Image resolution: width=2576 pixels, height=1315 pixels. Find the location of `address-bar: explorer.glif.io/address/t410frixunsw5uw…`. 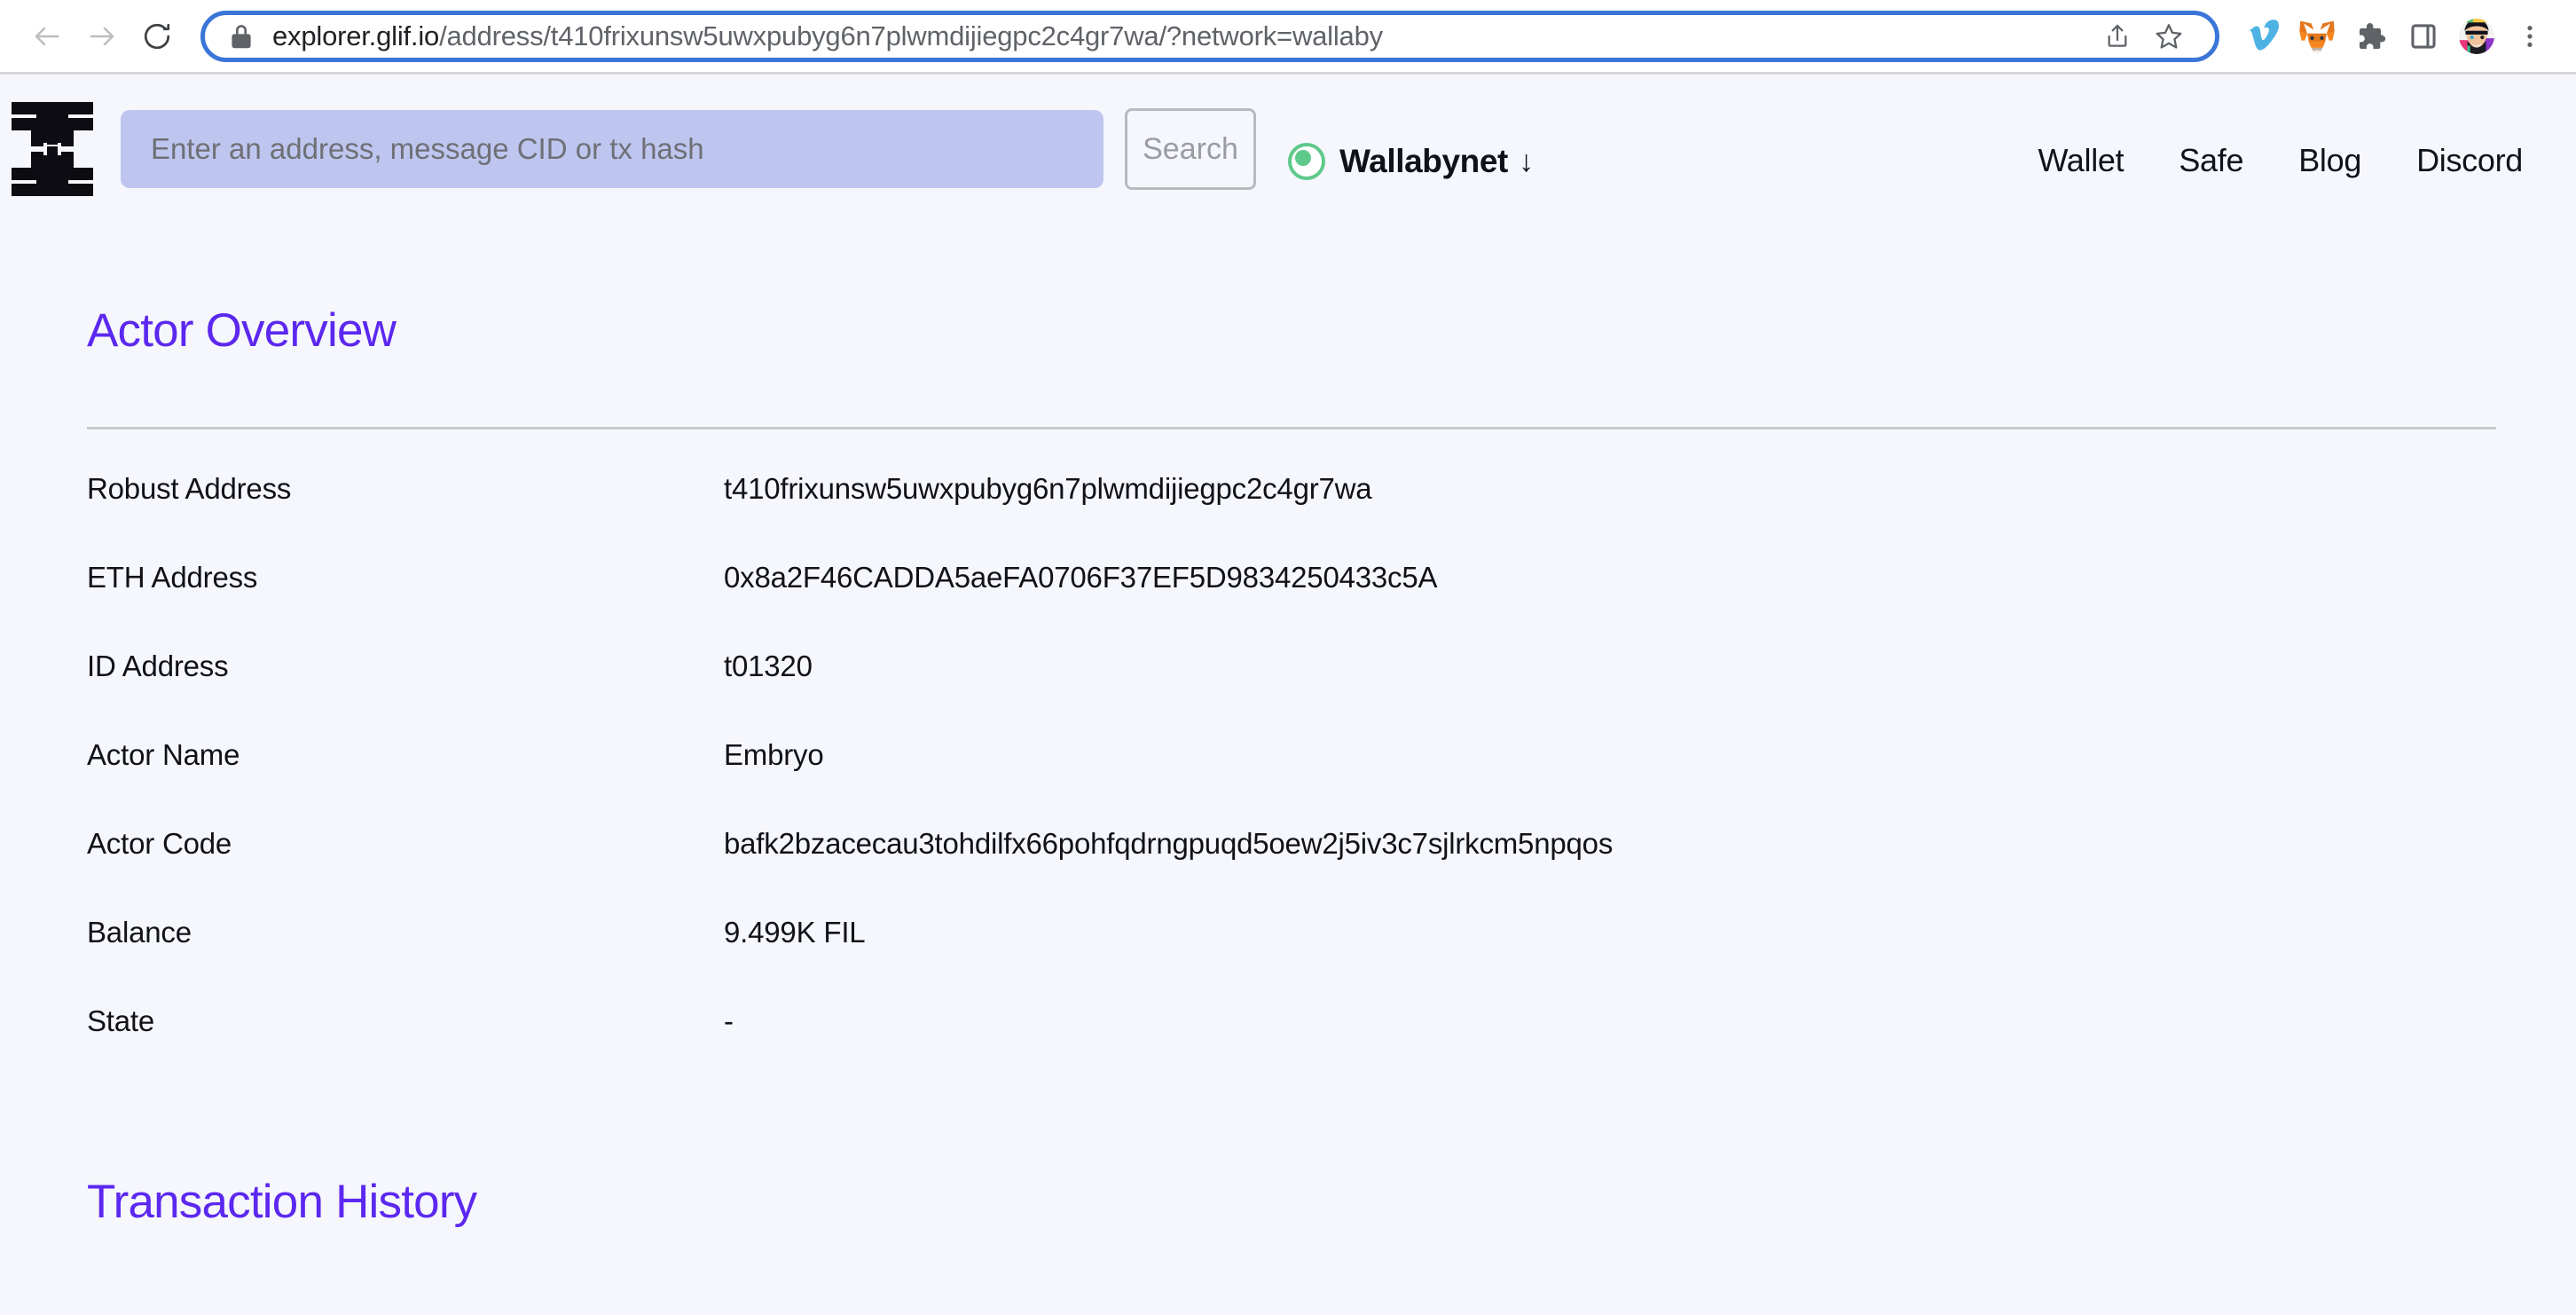

address-bar: explorer.glif.io/address/t410frixunsw5uw… is located at coordinates (1209, 36).